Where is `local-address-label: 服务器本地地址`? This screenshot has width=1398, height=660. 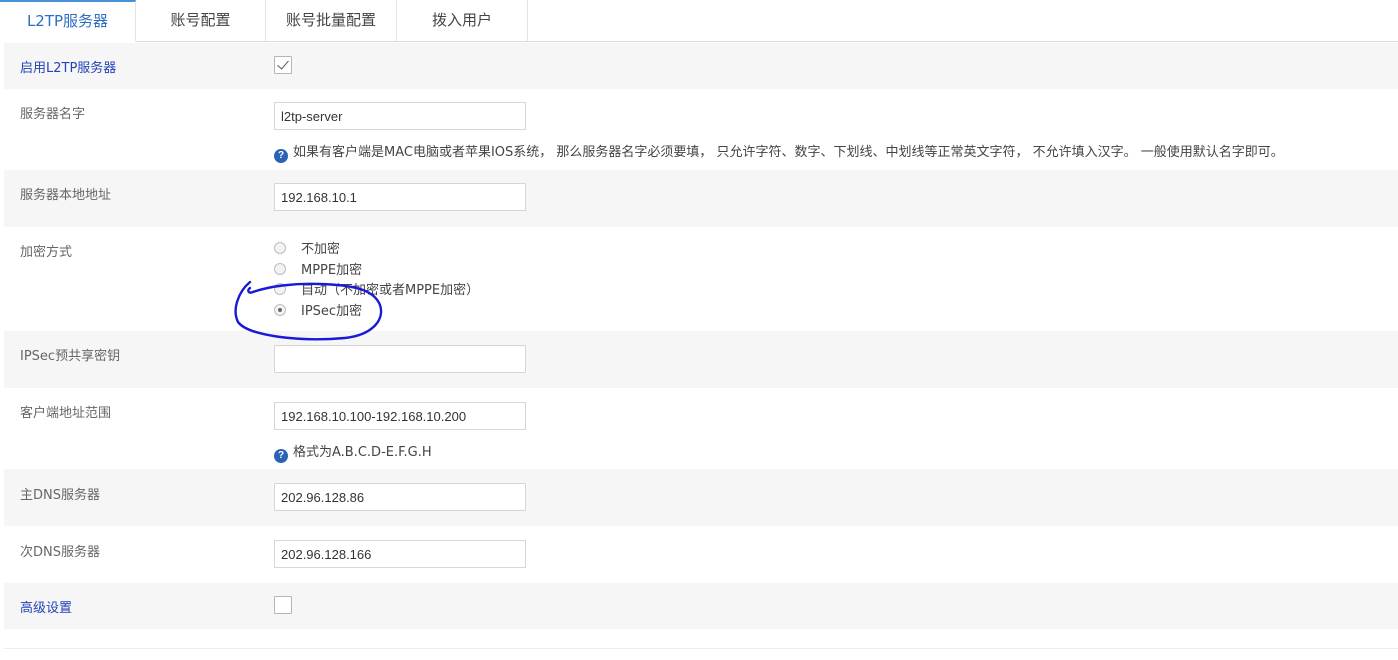
local-address-label: 服务器本地地址 is located at coordinates (66, 195).